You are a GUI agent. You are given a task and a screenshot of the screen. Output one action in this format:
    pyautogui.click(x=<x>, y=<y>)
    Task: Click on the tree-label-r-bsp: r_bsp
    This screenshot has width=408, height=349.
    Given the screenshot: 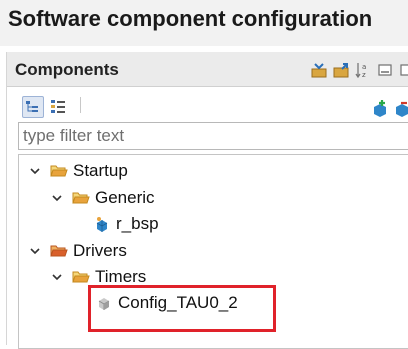 What is the action you would take?
    pyautogui.click(x=137, y=223)
    